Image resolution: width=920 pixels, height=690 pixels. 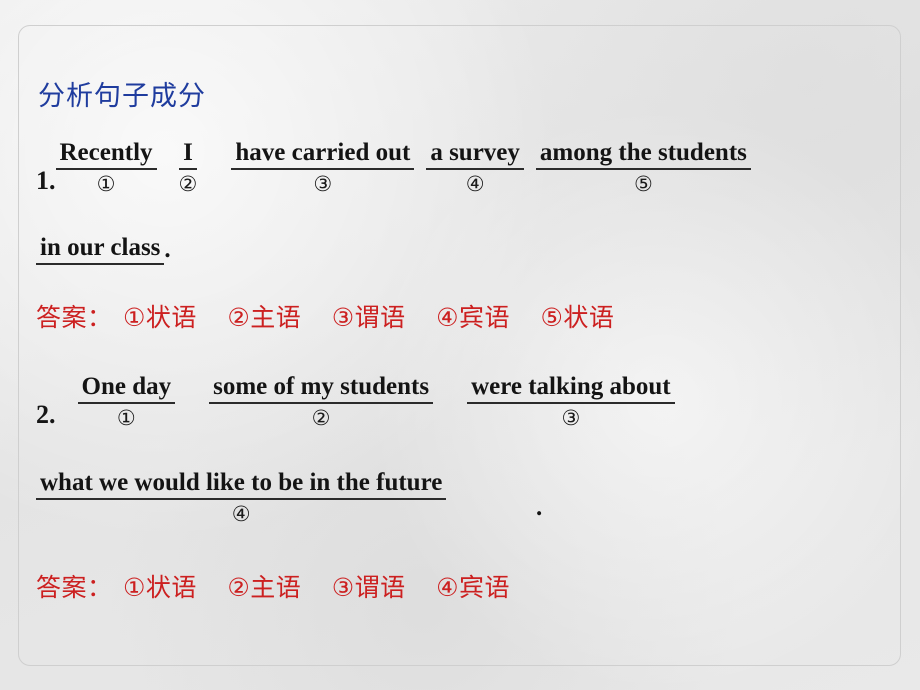 I want to click on answer-line-1: 答案： ①状语 ②主语 ③谓语 ④宾语 ⑤状语, so click(x=325, y=316).